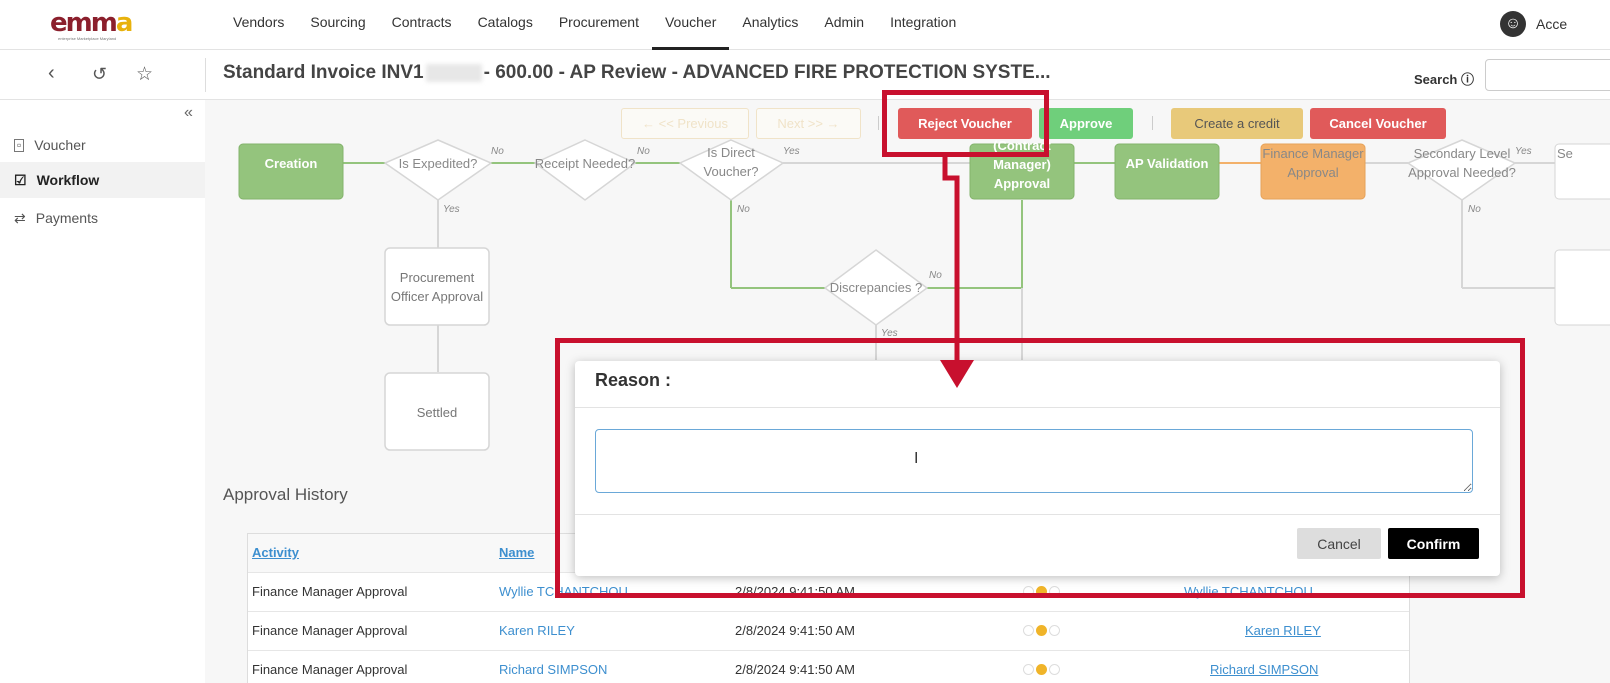 Image resolution: width=1610 pixels, height=683 pixels. Describe the element at coordinates (337, 25) in the screenshot. I see `nav-sourcing: Sourcing` at that location.